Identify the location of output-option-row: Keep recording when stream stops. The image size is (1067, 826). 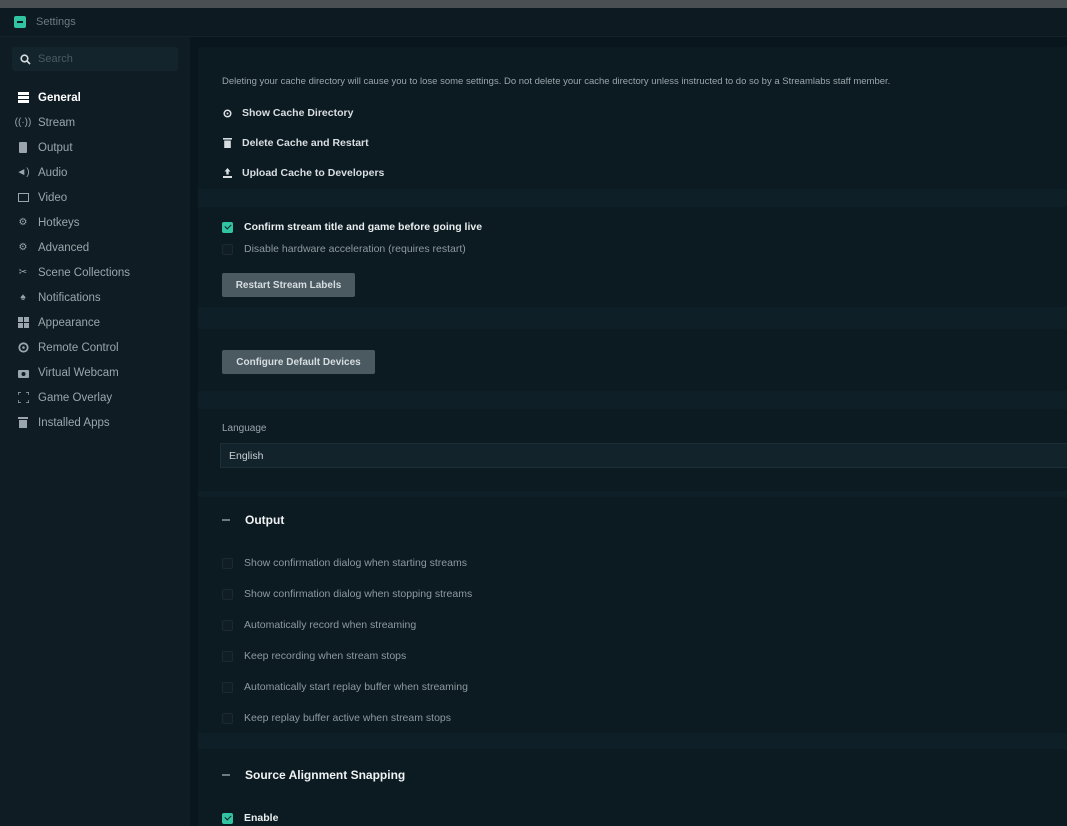
(314, 656).